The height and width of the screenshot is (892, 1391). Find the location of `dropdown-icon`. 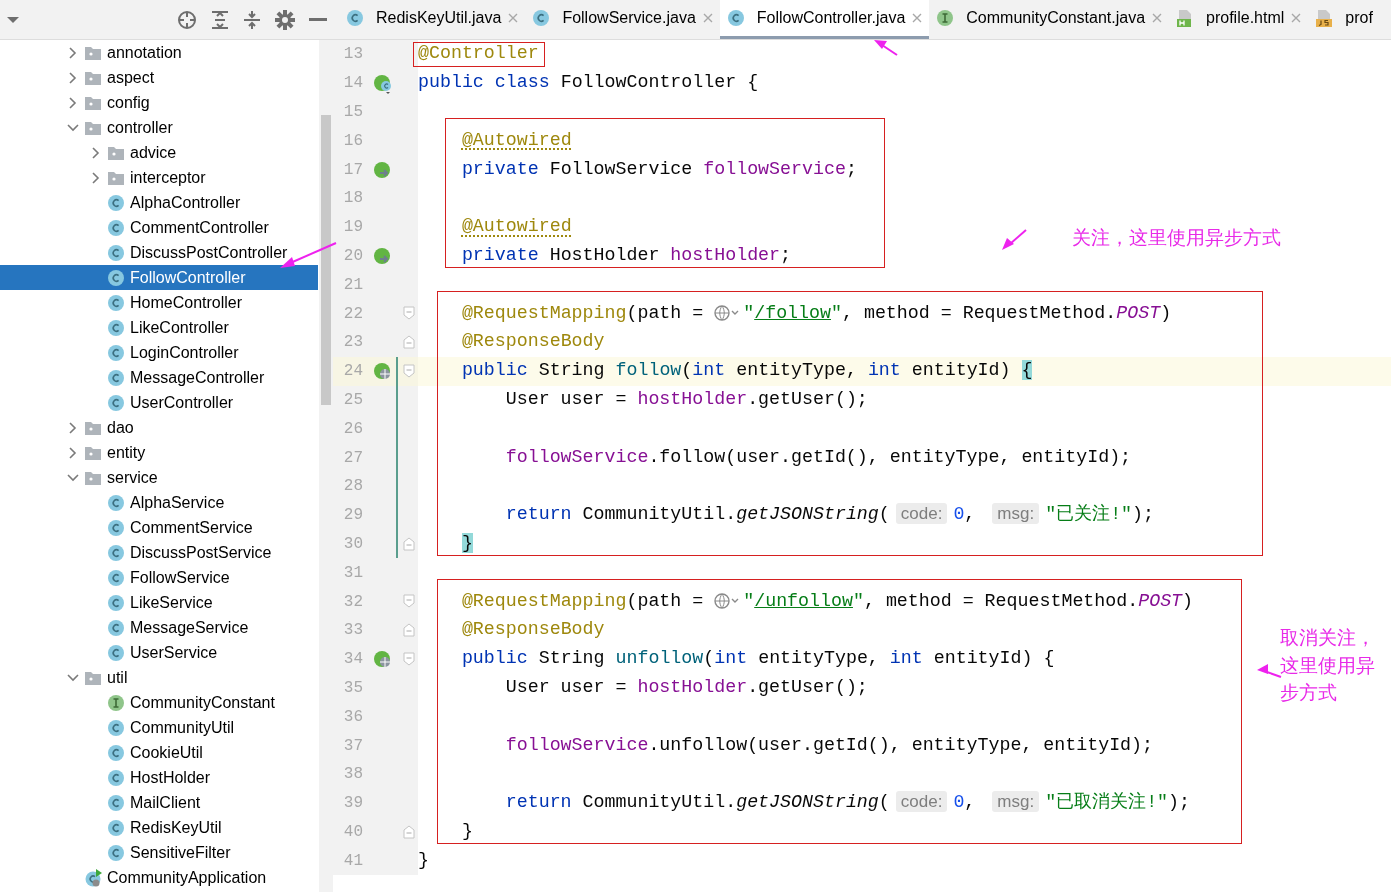

dropdown-icon is located at coordinates (13, 19).